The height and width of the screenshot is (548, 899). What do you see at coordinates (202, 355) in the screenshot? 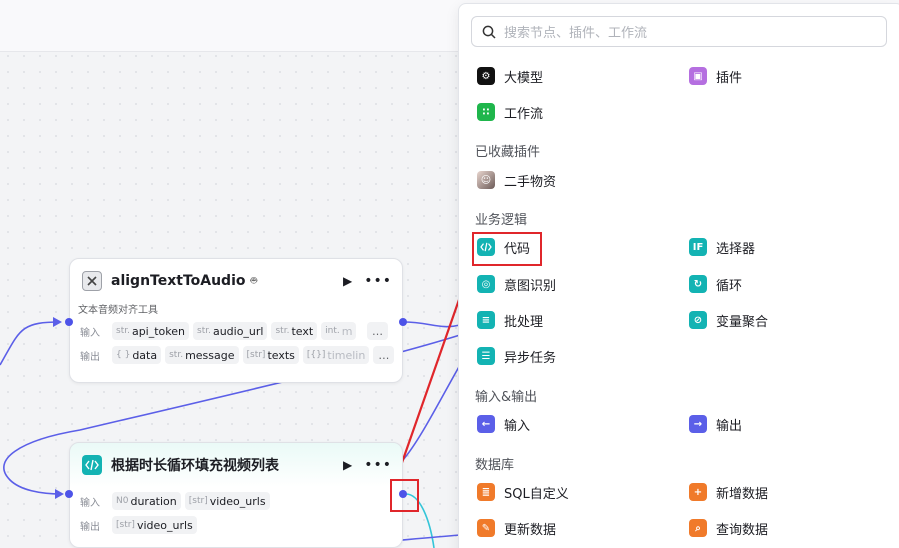
I see `output-chip: str. message` at bounding box center [202, 355].